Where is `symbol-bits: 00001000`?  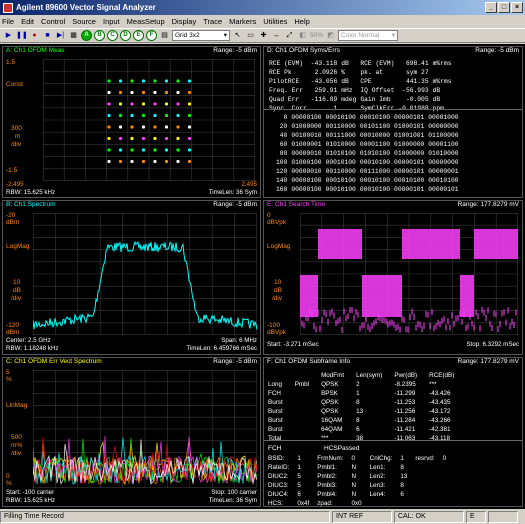 symbol-bits: 00001000 is located at coordinates (443, 117).